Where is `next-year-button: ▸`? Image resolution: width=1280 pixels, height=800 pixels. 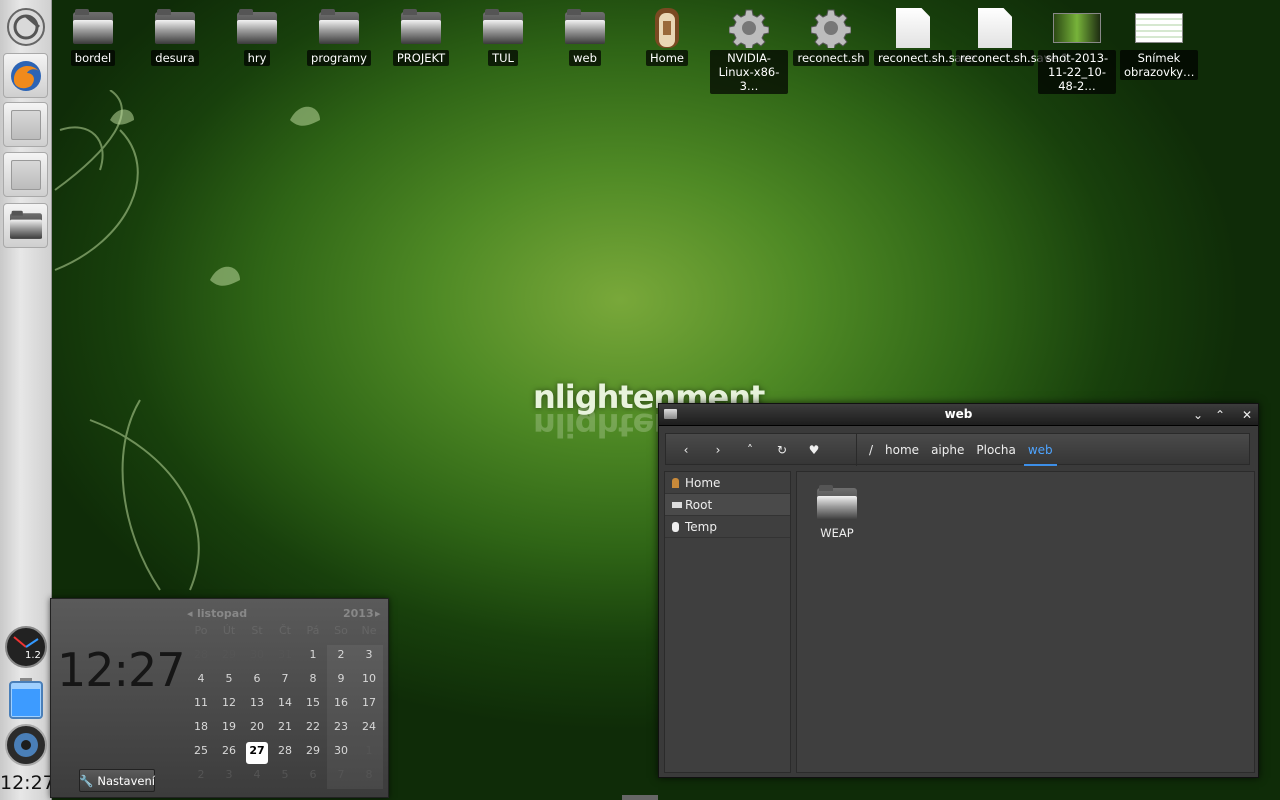
next-year-button: ▸ is located at coordinates (378, 613).